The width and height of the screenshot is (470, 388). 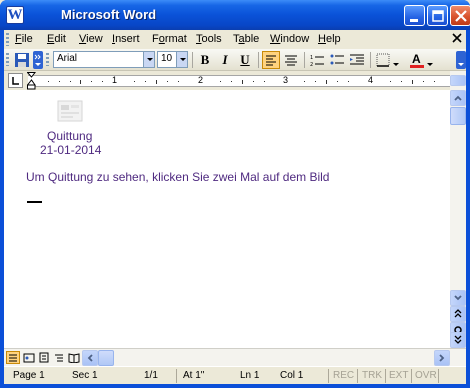 I want to click on menu-edit: Edit, so click(x=56, y=39).